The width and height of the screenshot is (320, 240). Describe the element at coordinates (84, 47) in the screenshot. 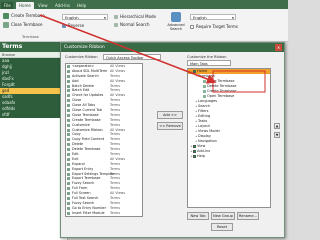

I see `dialog-title: Customize Ribbon` at that location.